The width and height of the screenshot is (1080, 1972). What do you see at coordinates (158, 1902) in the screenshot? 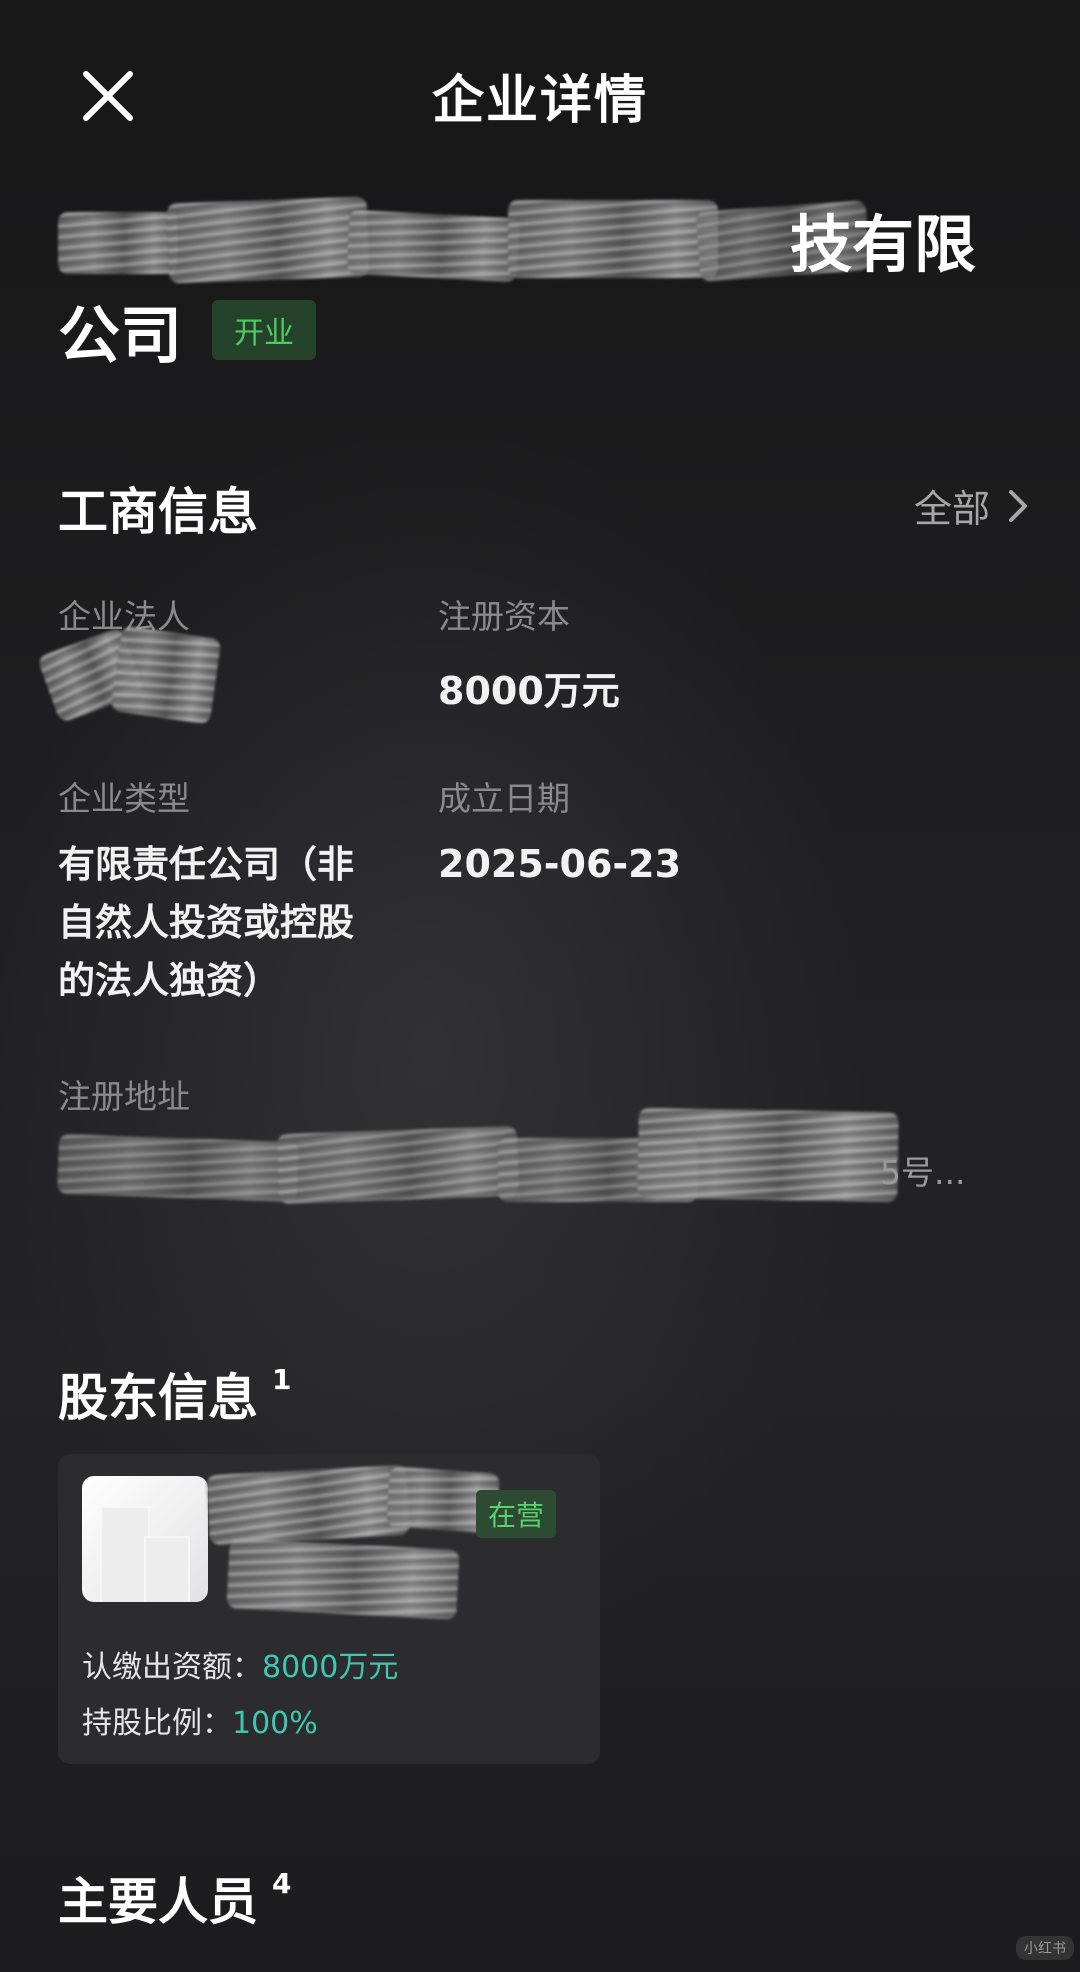
I see `key-personnel-title-text: 主要人员` at bounding box center [158, 1902].